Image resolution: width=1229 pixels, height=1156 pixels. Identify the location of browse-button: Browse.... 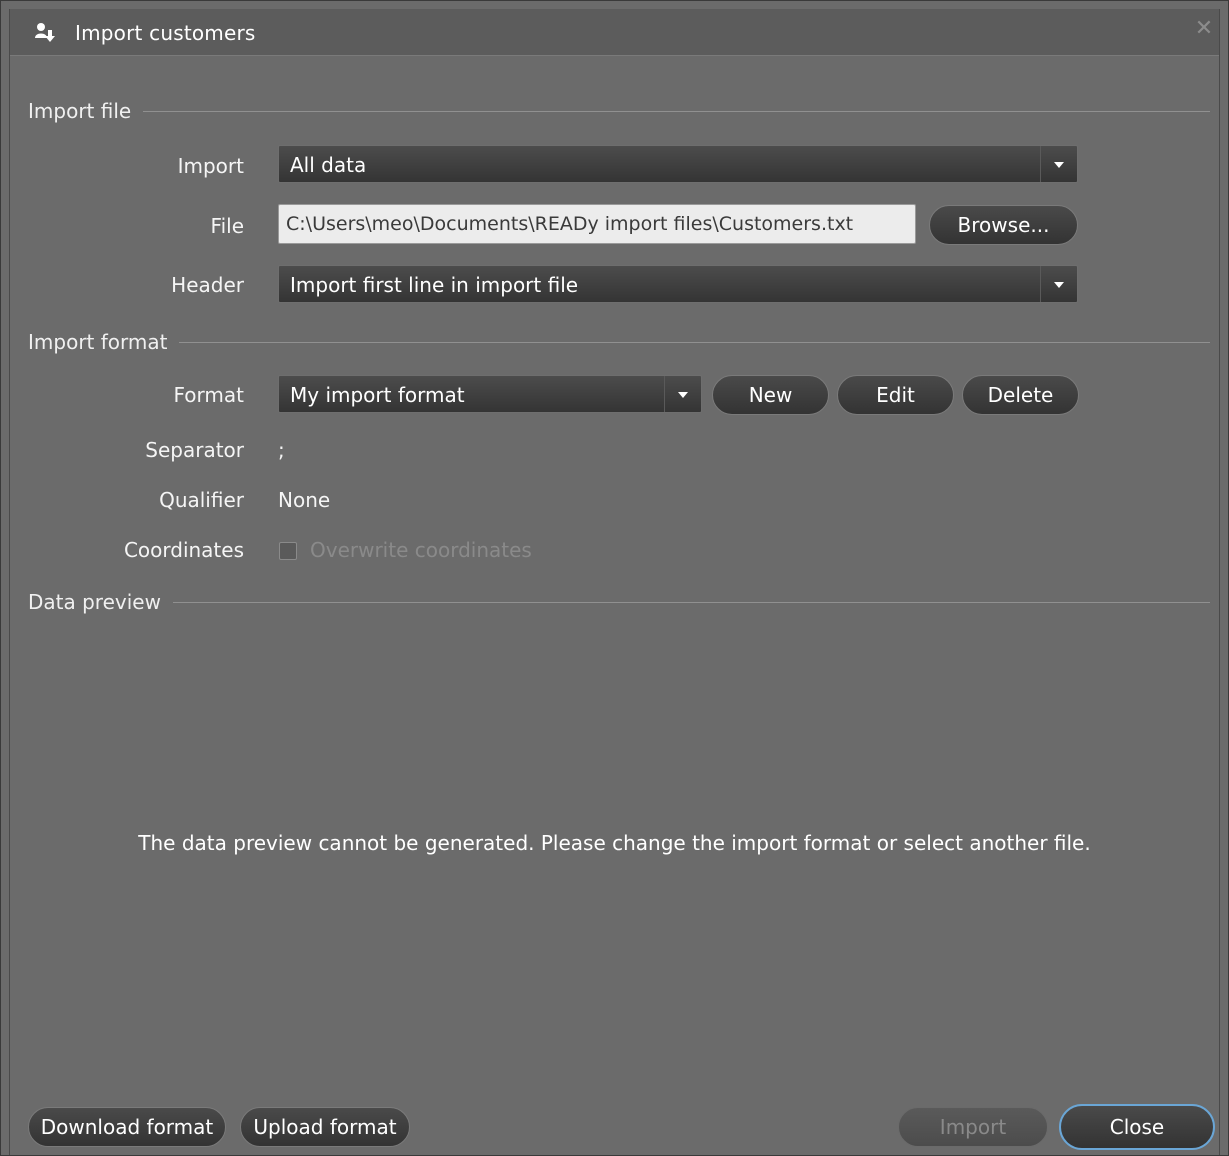
(1003, 225).